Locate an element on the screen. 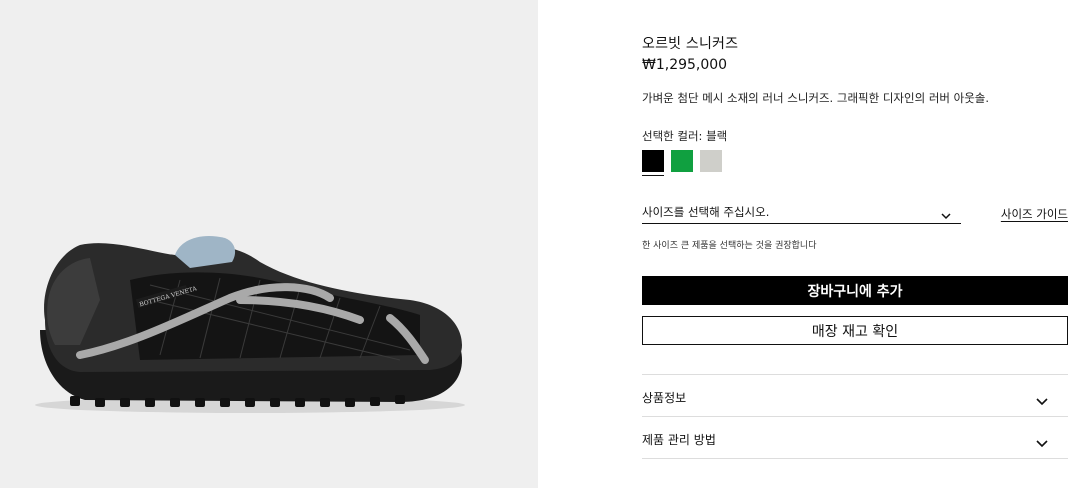  swatch-black is located at coordinates (653, 163).